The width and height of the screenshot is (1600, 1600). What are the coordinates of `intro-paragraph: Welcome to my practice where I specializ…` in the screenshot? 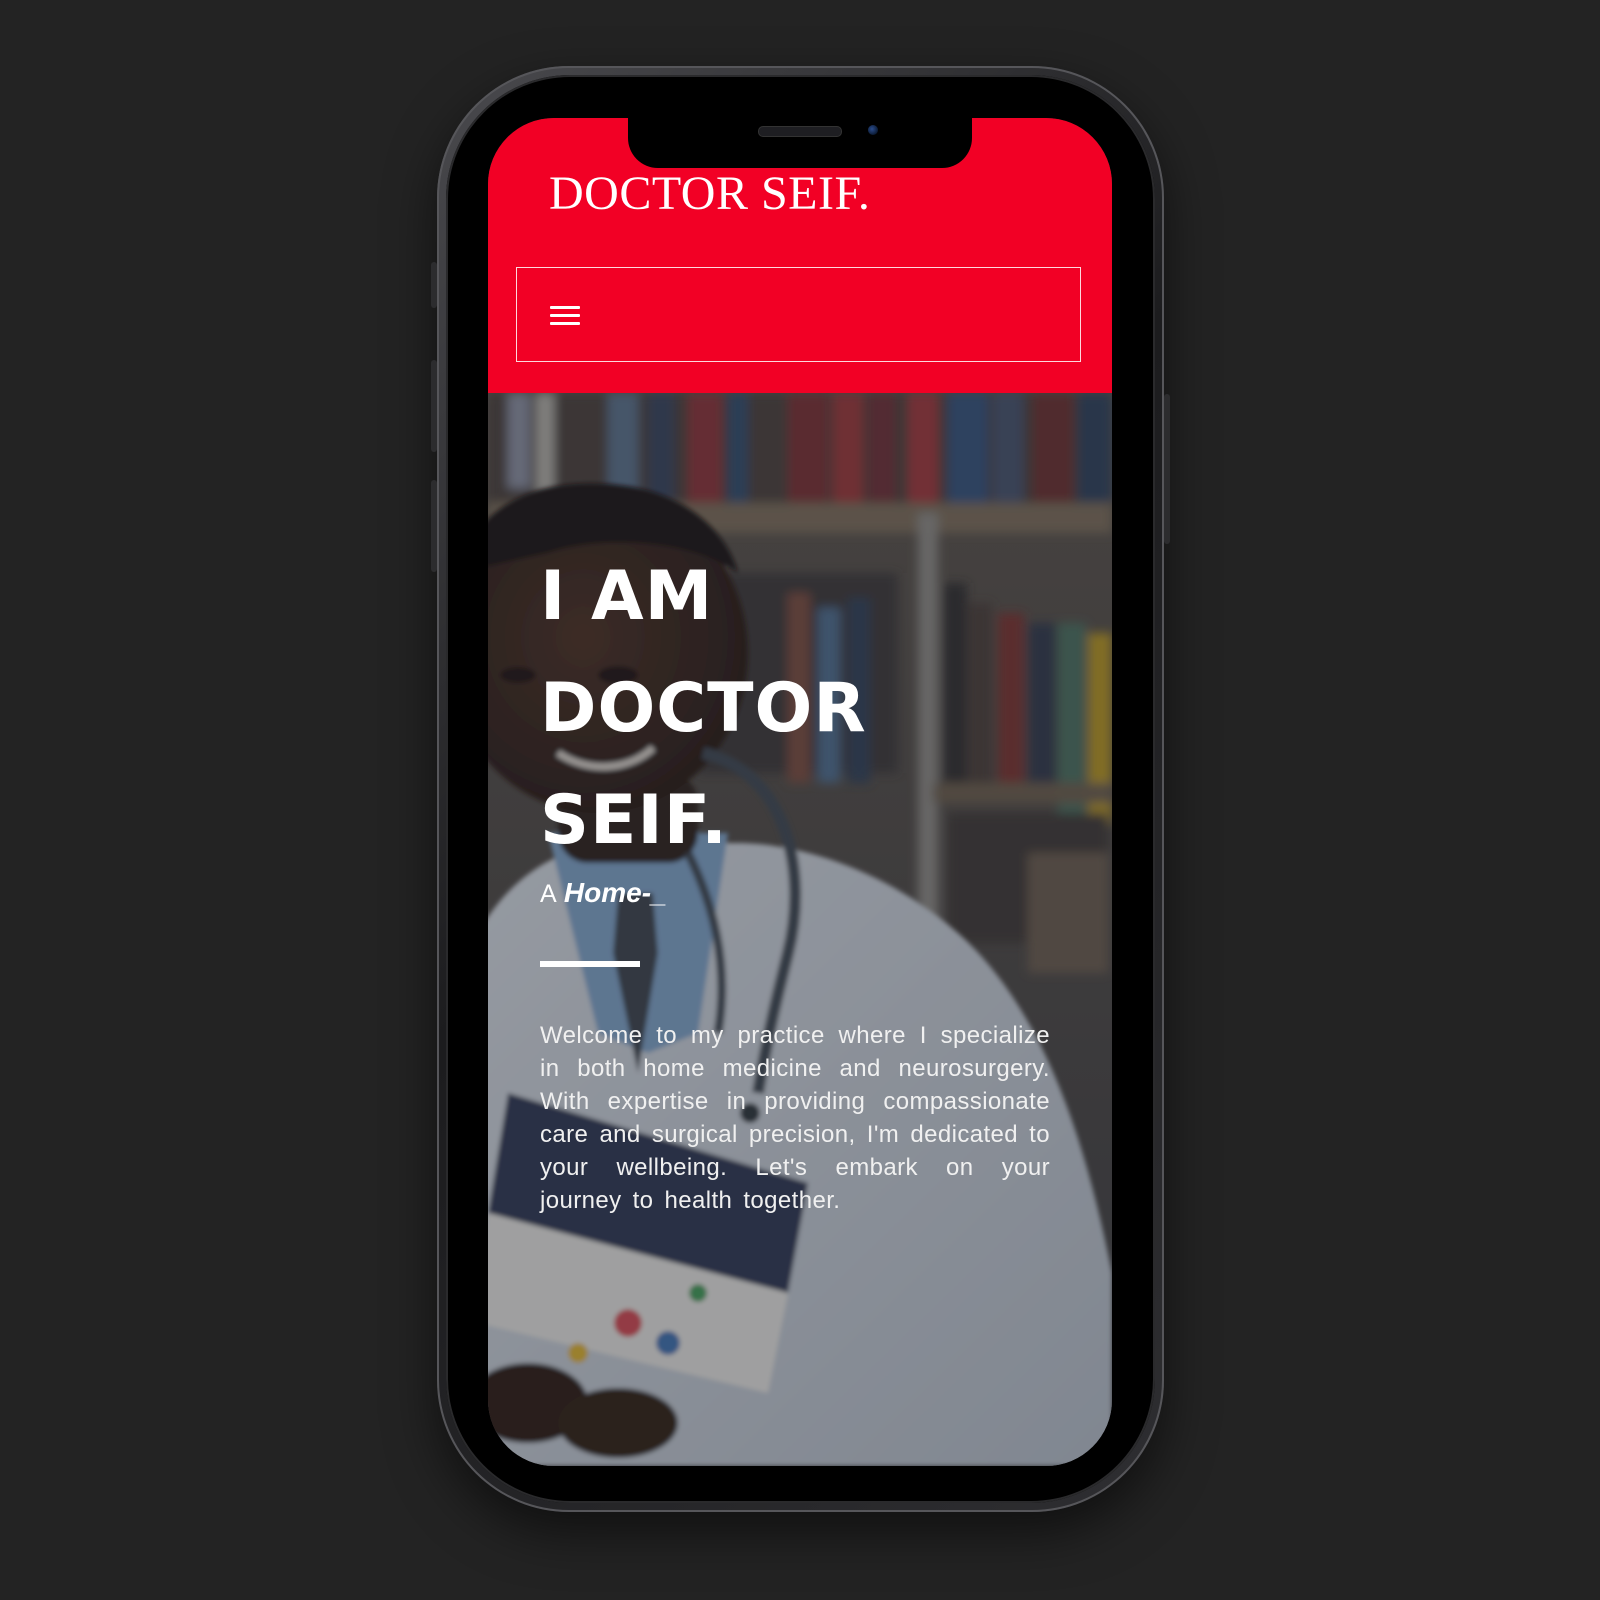 It's located at (795, 1118).